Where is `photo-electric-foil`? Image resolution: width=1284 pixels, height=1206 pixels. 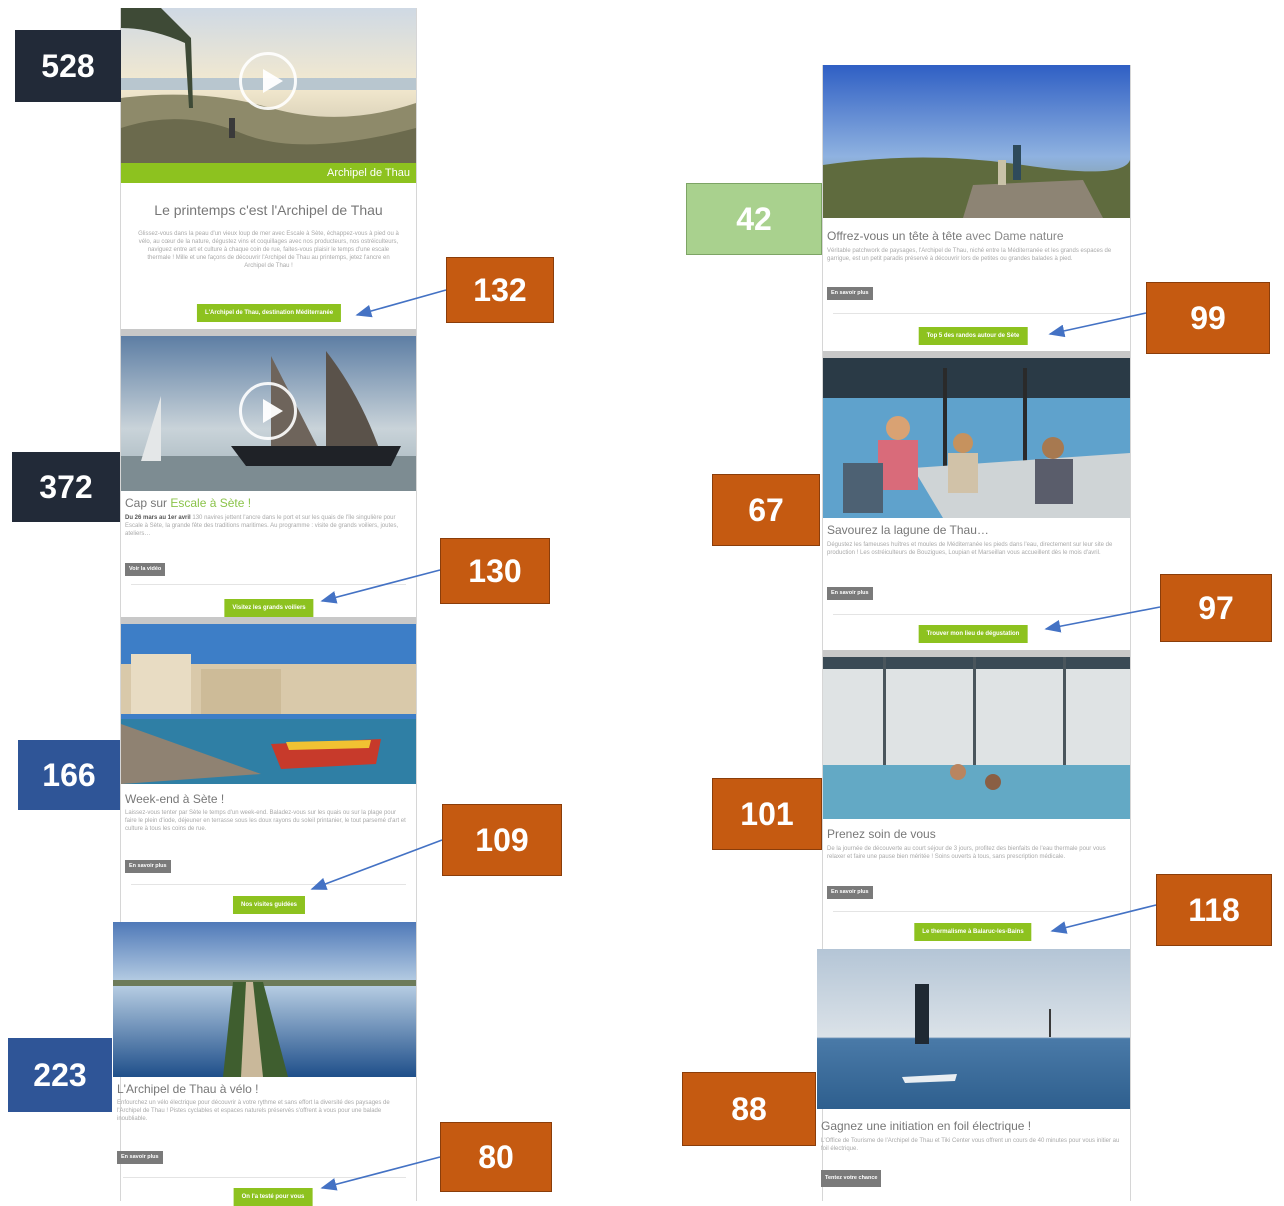
photo-electric-foil is located at coordinates (973, 1029).